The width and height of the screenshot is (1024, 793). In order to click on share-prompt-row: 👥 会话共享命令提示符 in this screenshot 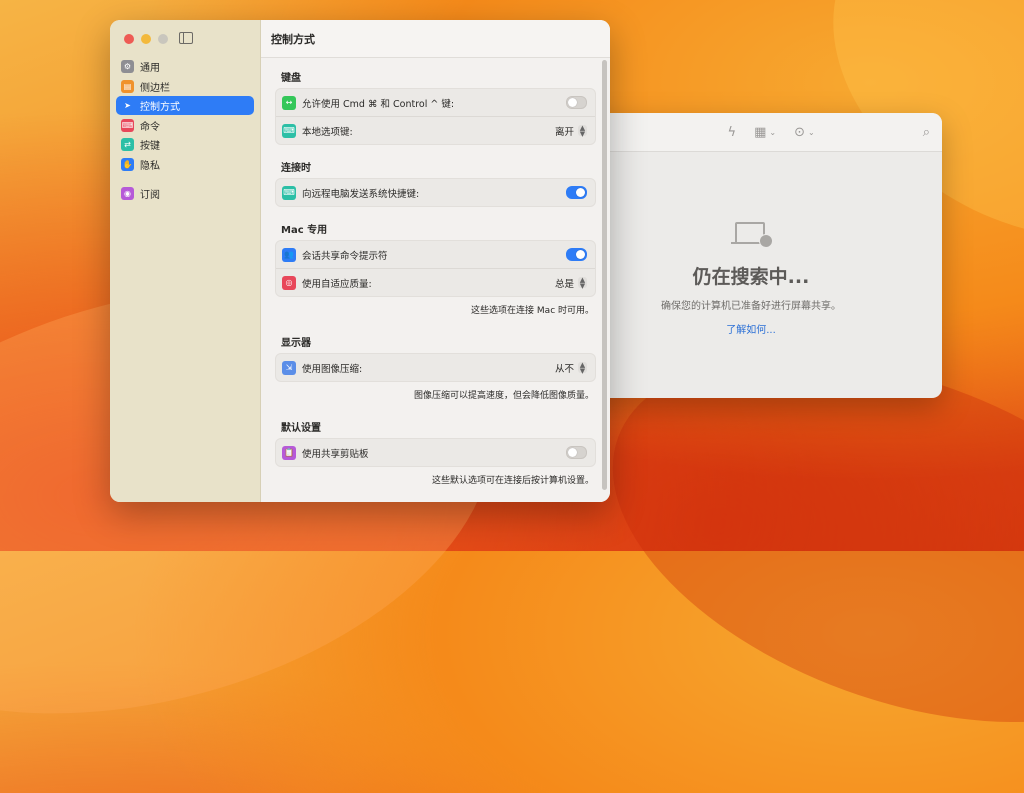, I will do `click(435, 254)`.